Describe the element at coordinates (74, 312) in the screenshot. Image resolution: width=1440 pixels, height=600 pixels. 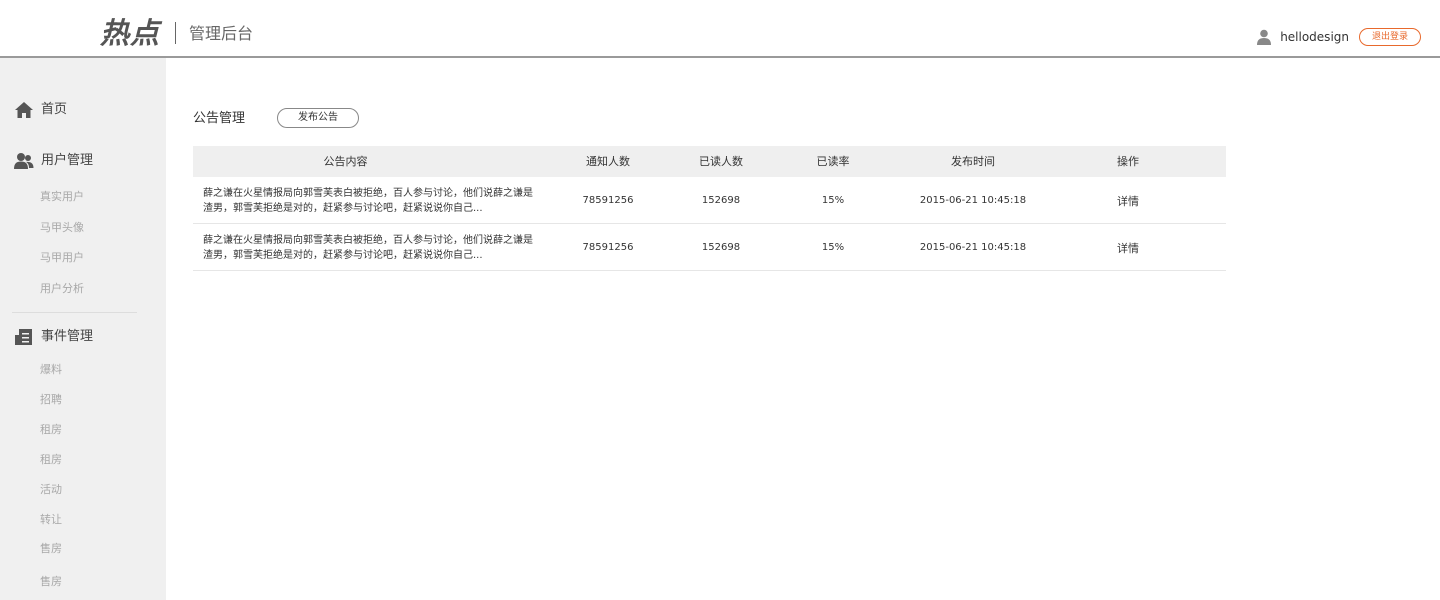
I see `sidebar-divider` at that location.